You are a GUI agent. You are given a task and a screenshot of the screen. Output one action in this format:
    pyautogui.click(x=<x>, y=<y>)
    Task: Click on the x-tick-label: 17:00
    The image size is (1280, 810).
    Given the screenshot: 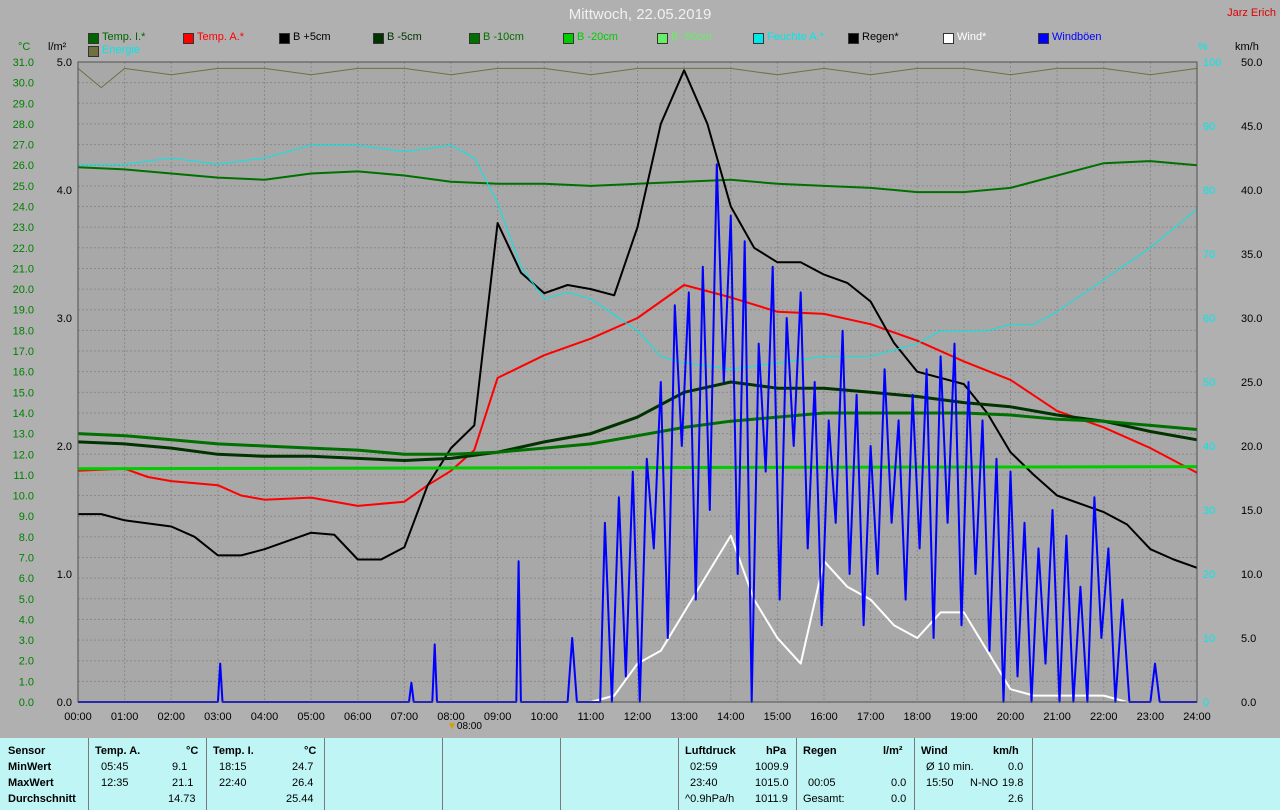 What is the action you would take?
    pyautogui.click(x=871, y=717)
    